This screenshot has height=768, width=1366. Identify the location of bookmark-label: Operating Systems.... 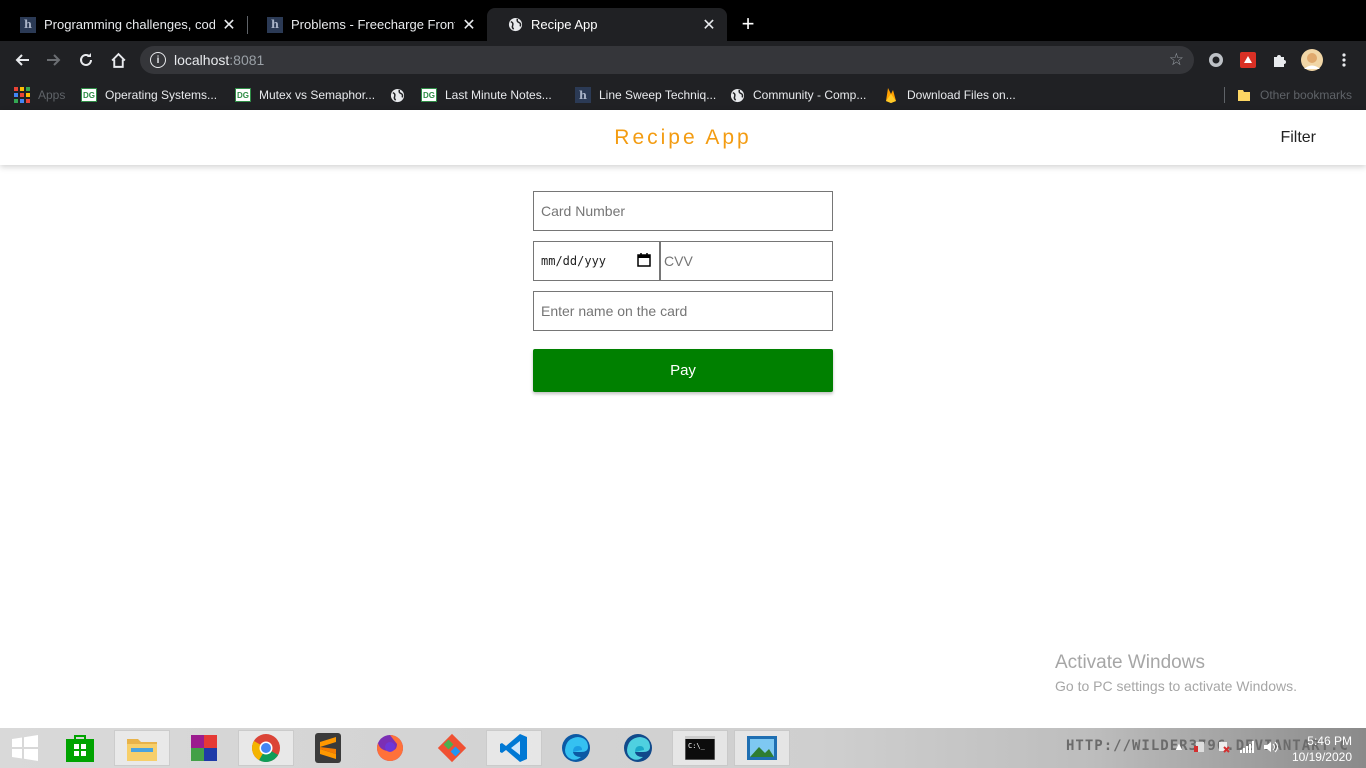
(161, 95).